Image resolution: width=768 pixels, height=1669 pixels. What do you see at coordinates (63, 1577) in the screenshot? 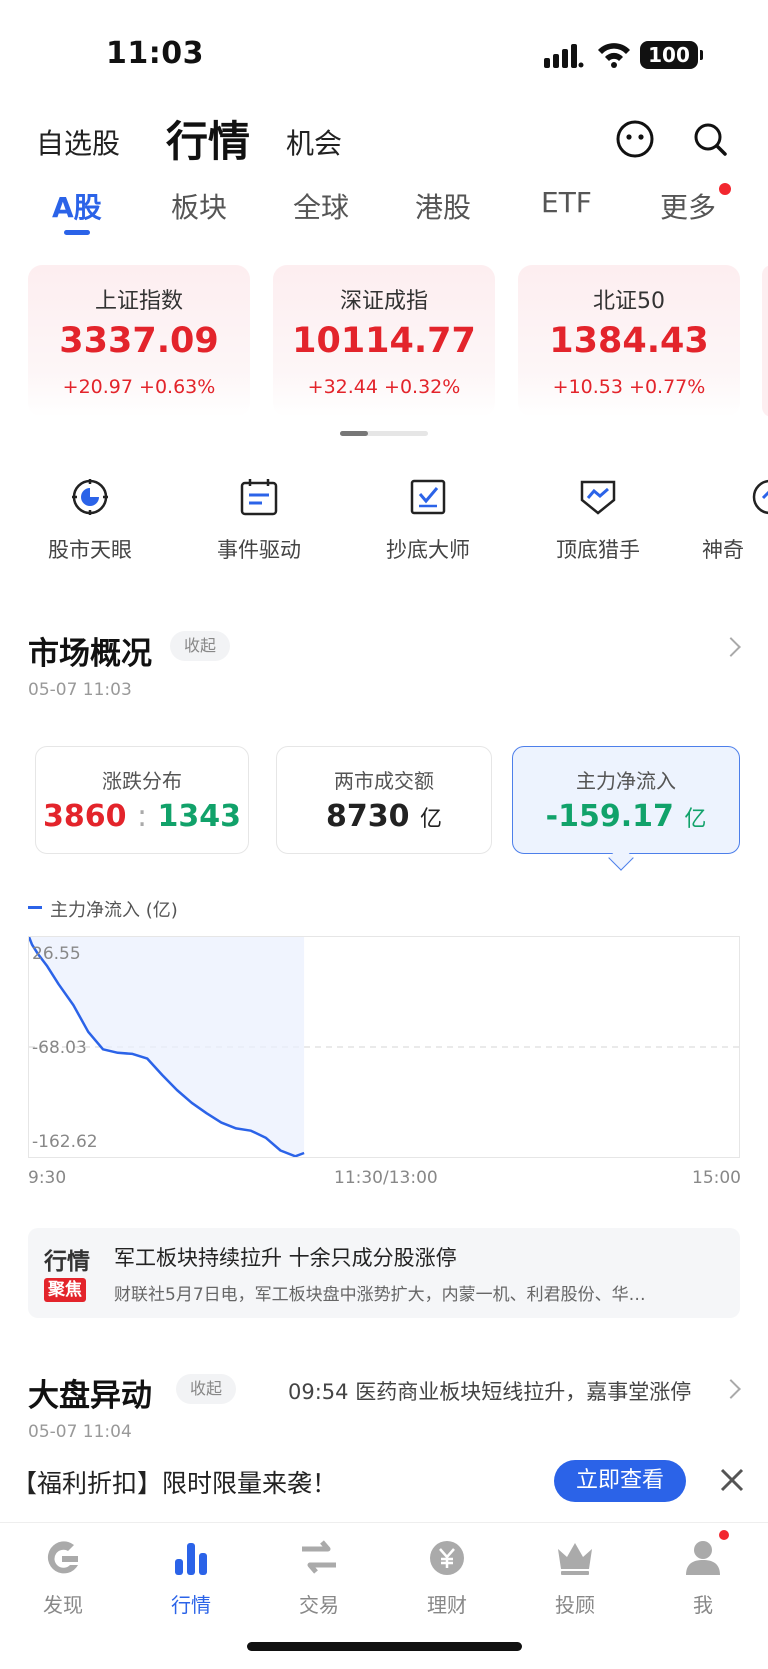
I see `nav-discover: 发现` at bounding box center [63, 1577].